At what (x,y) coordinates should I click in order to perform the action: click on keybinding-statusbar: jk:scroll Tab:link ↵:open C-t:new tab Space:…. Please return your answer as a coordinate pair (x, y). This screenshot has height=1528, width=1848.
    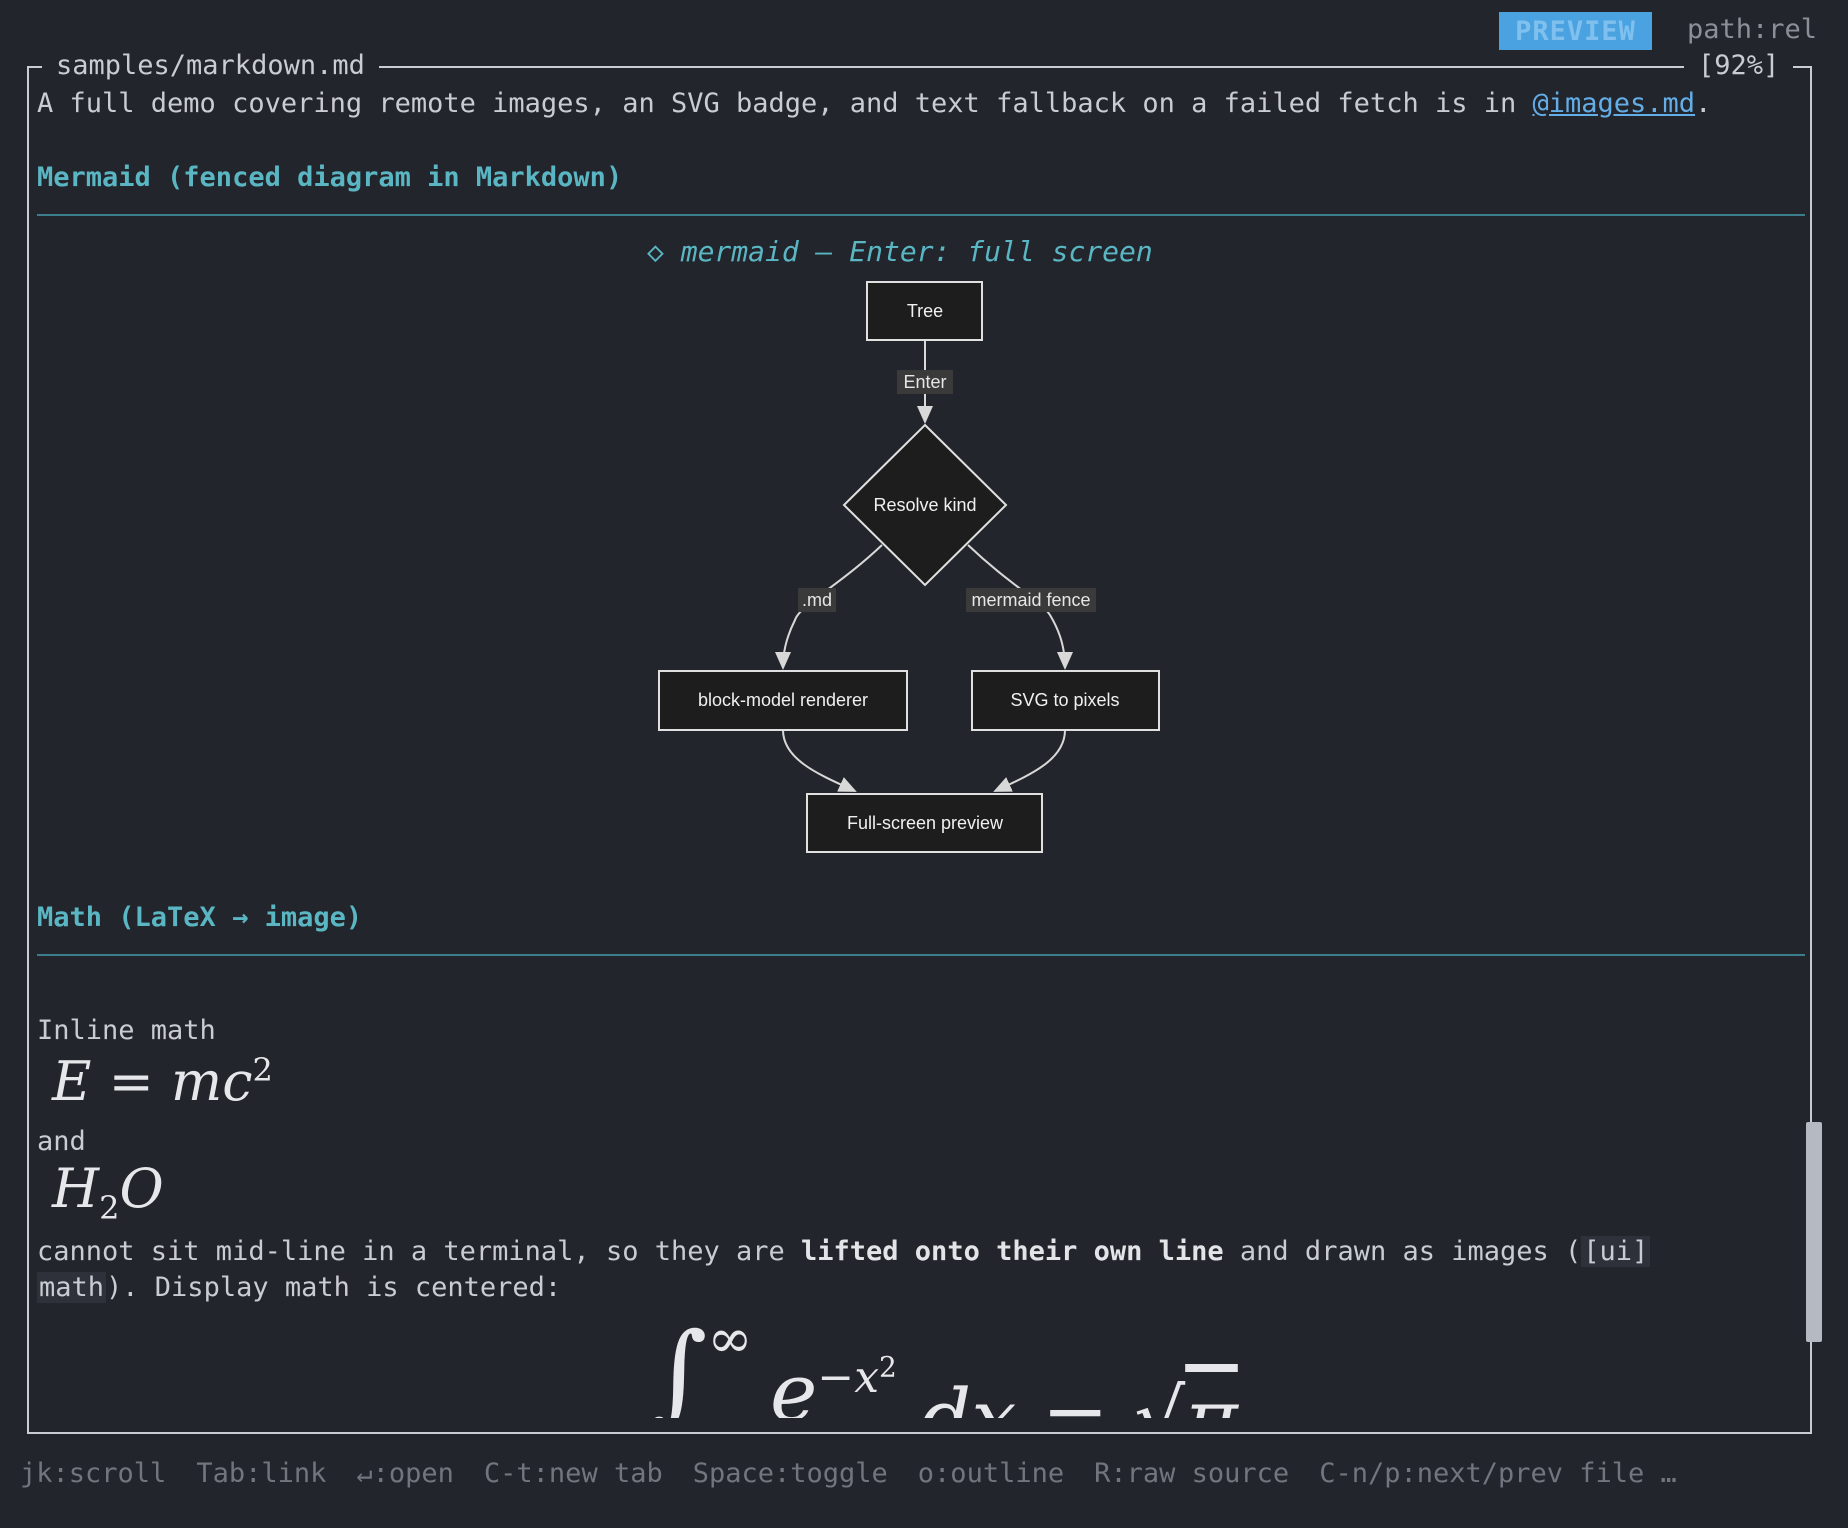
    Looking at the image, I should click on (863, 1473).